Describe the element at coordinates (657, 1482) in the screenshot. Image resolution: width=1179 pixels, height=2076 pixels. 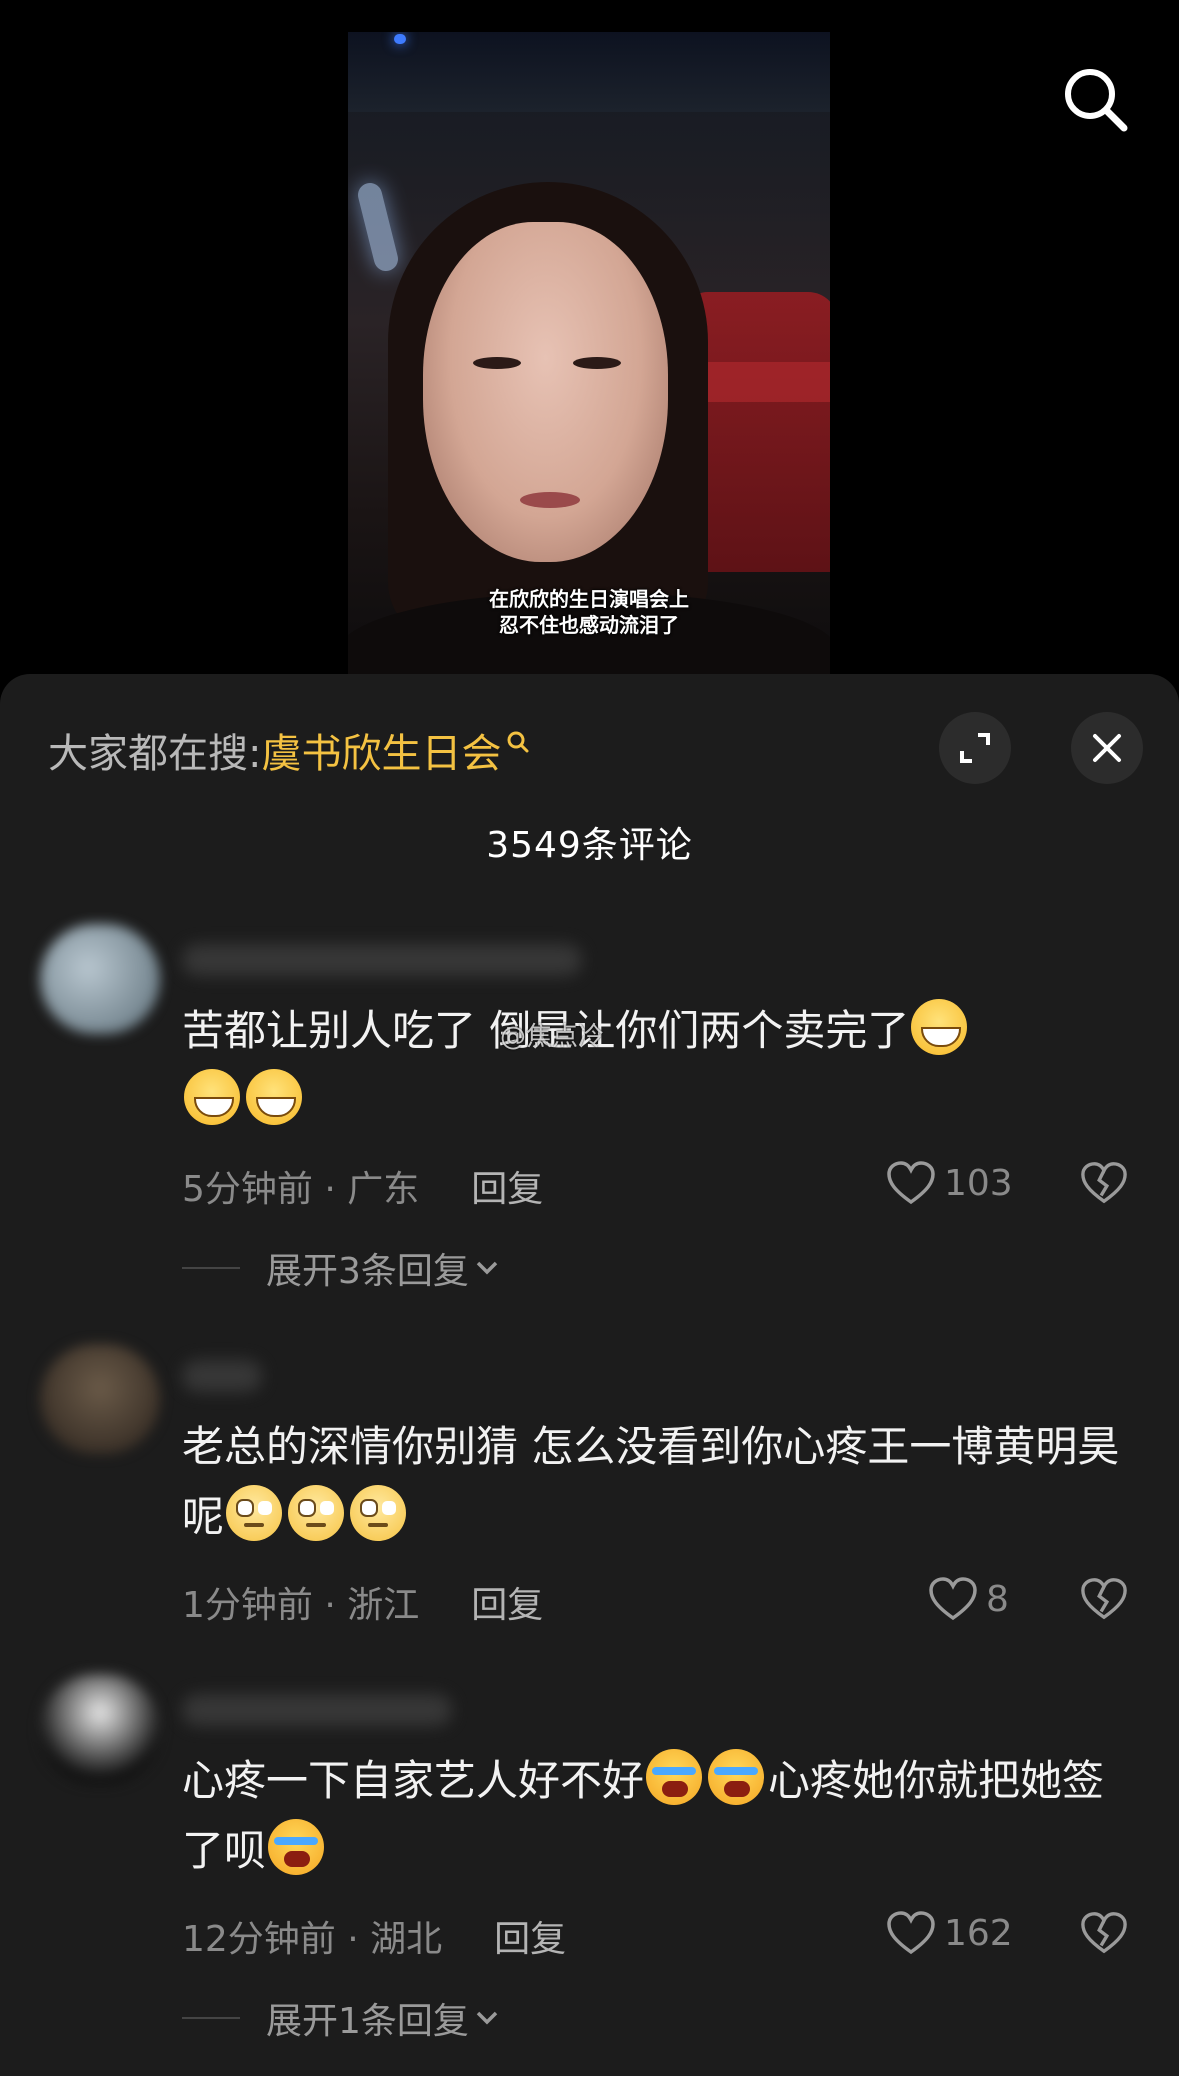
I see `comment-text: 老总的深情你别猜 怎么没看到你心疼王一博黄明昊呢` at that location.